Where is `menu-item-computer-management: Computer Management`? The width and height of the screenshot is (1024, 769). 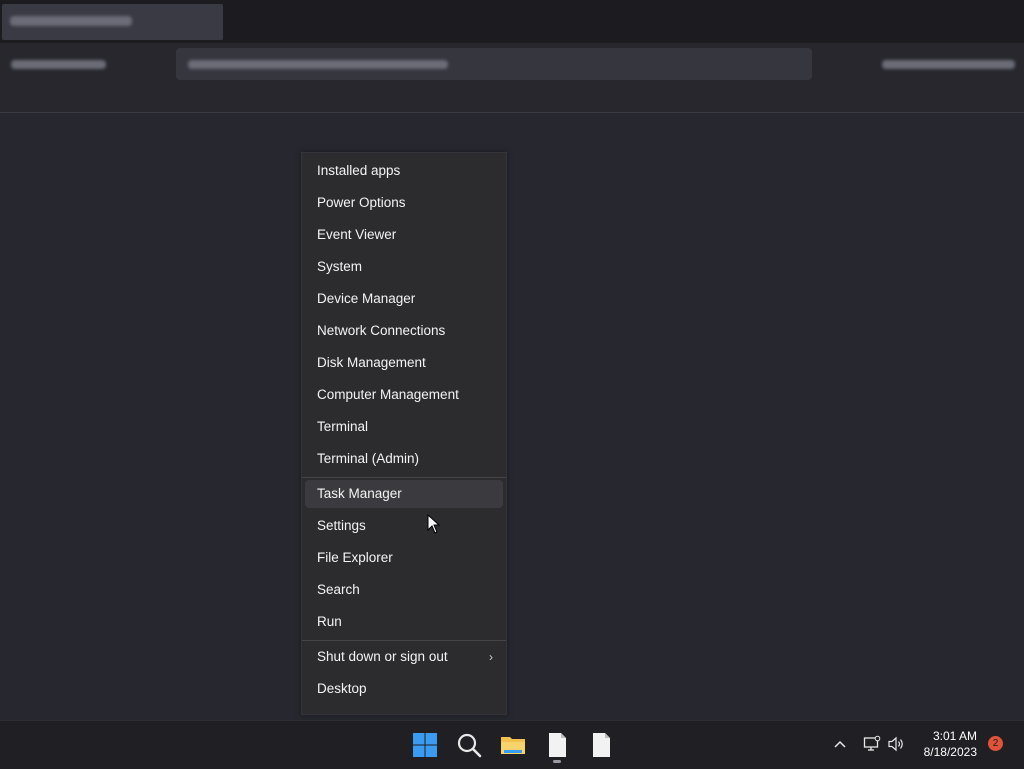 menu-item-computer-management: Computer Management is located at coordinates (404, 395).